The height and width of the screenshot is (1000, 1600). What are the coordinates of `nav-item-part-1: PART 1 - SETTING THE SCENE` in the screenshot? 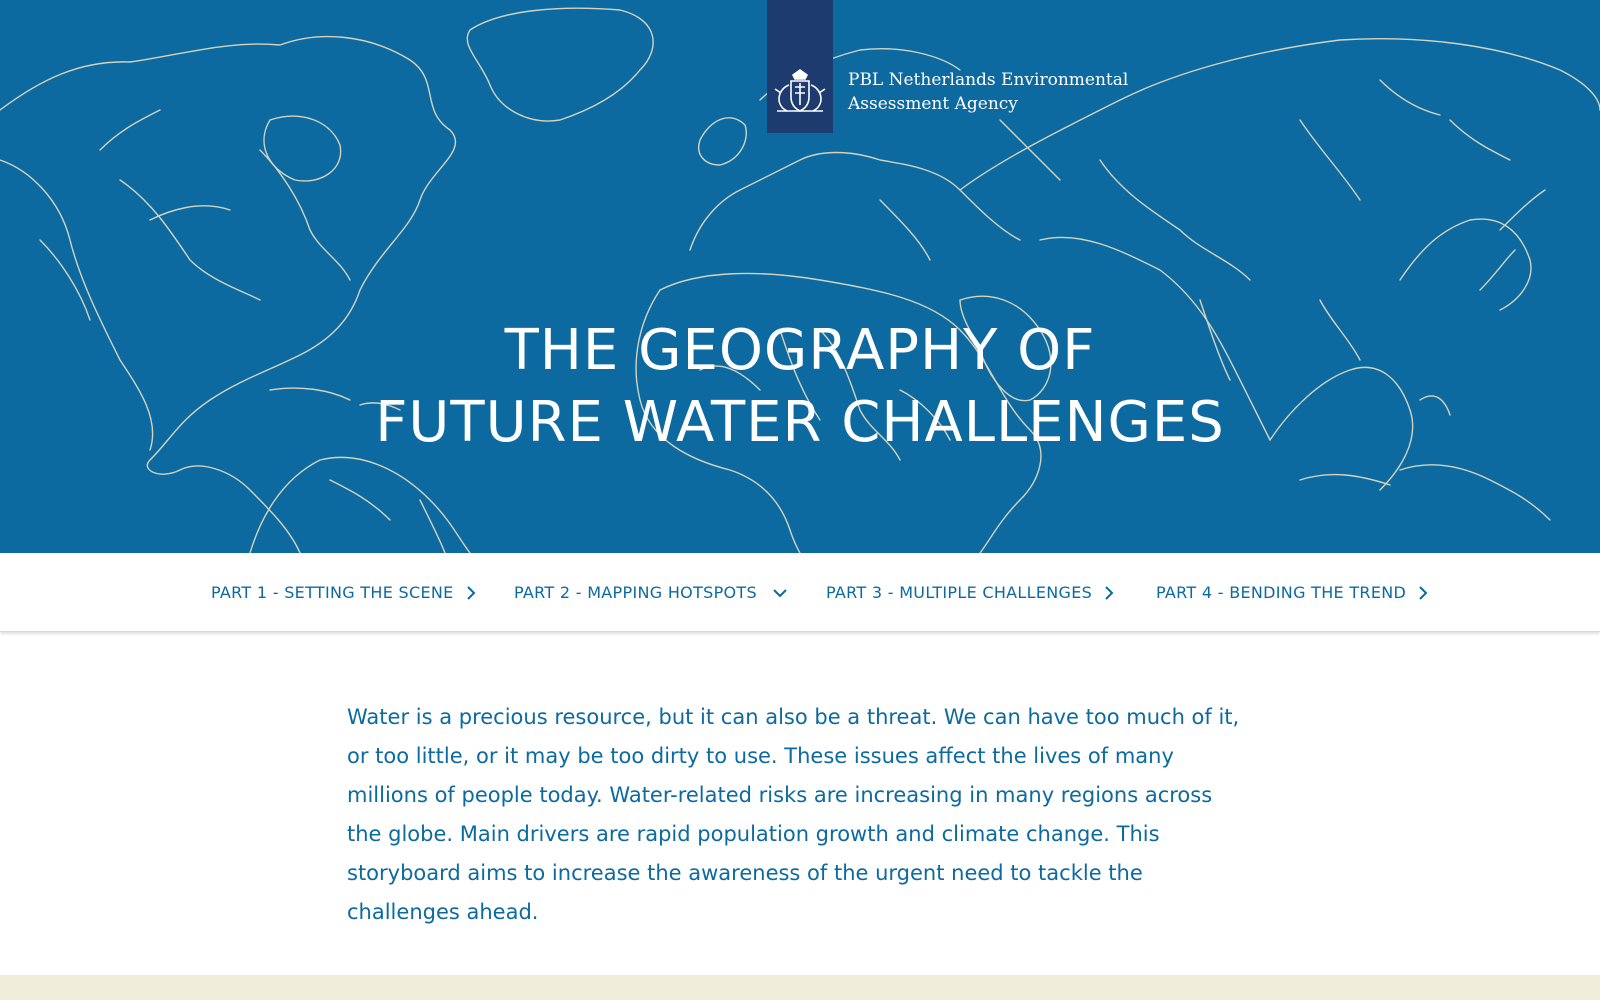 It's located at (343, 592).